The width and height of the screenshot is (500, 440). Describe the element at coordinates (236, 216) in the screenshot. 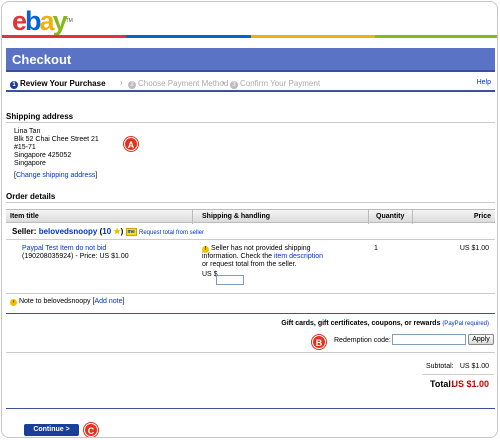

I see `col-shipping: Shipping & handling` at that location.